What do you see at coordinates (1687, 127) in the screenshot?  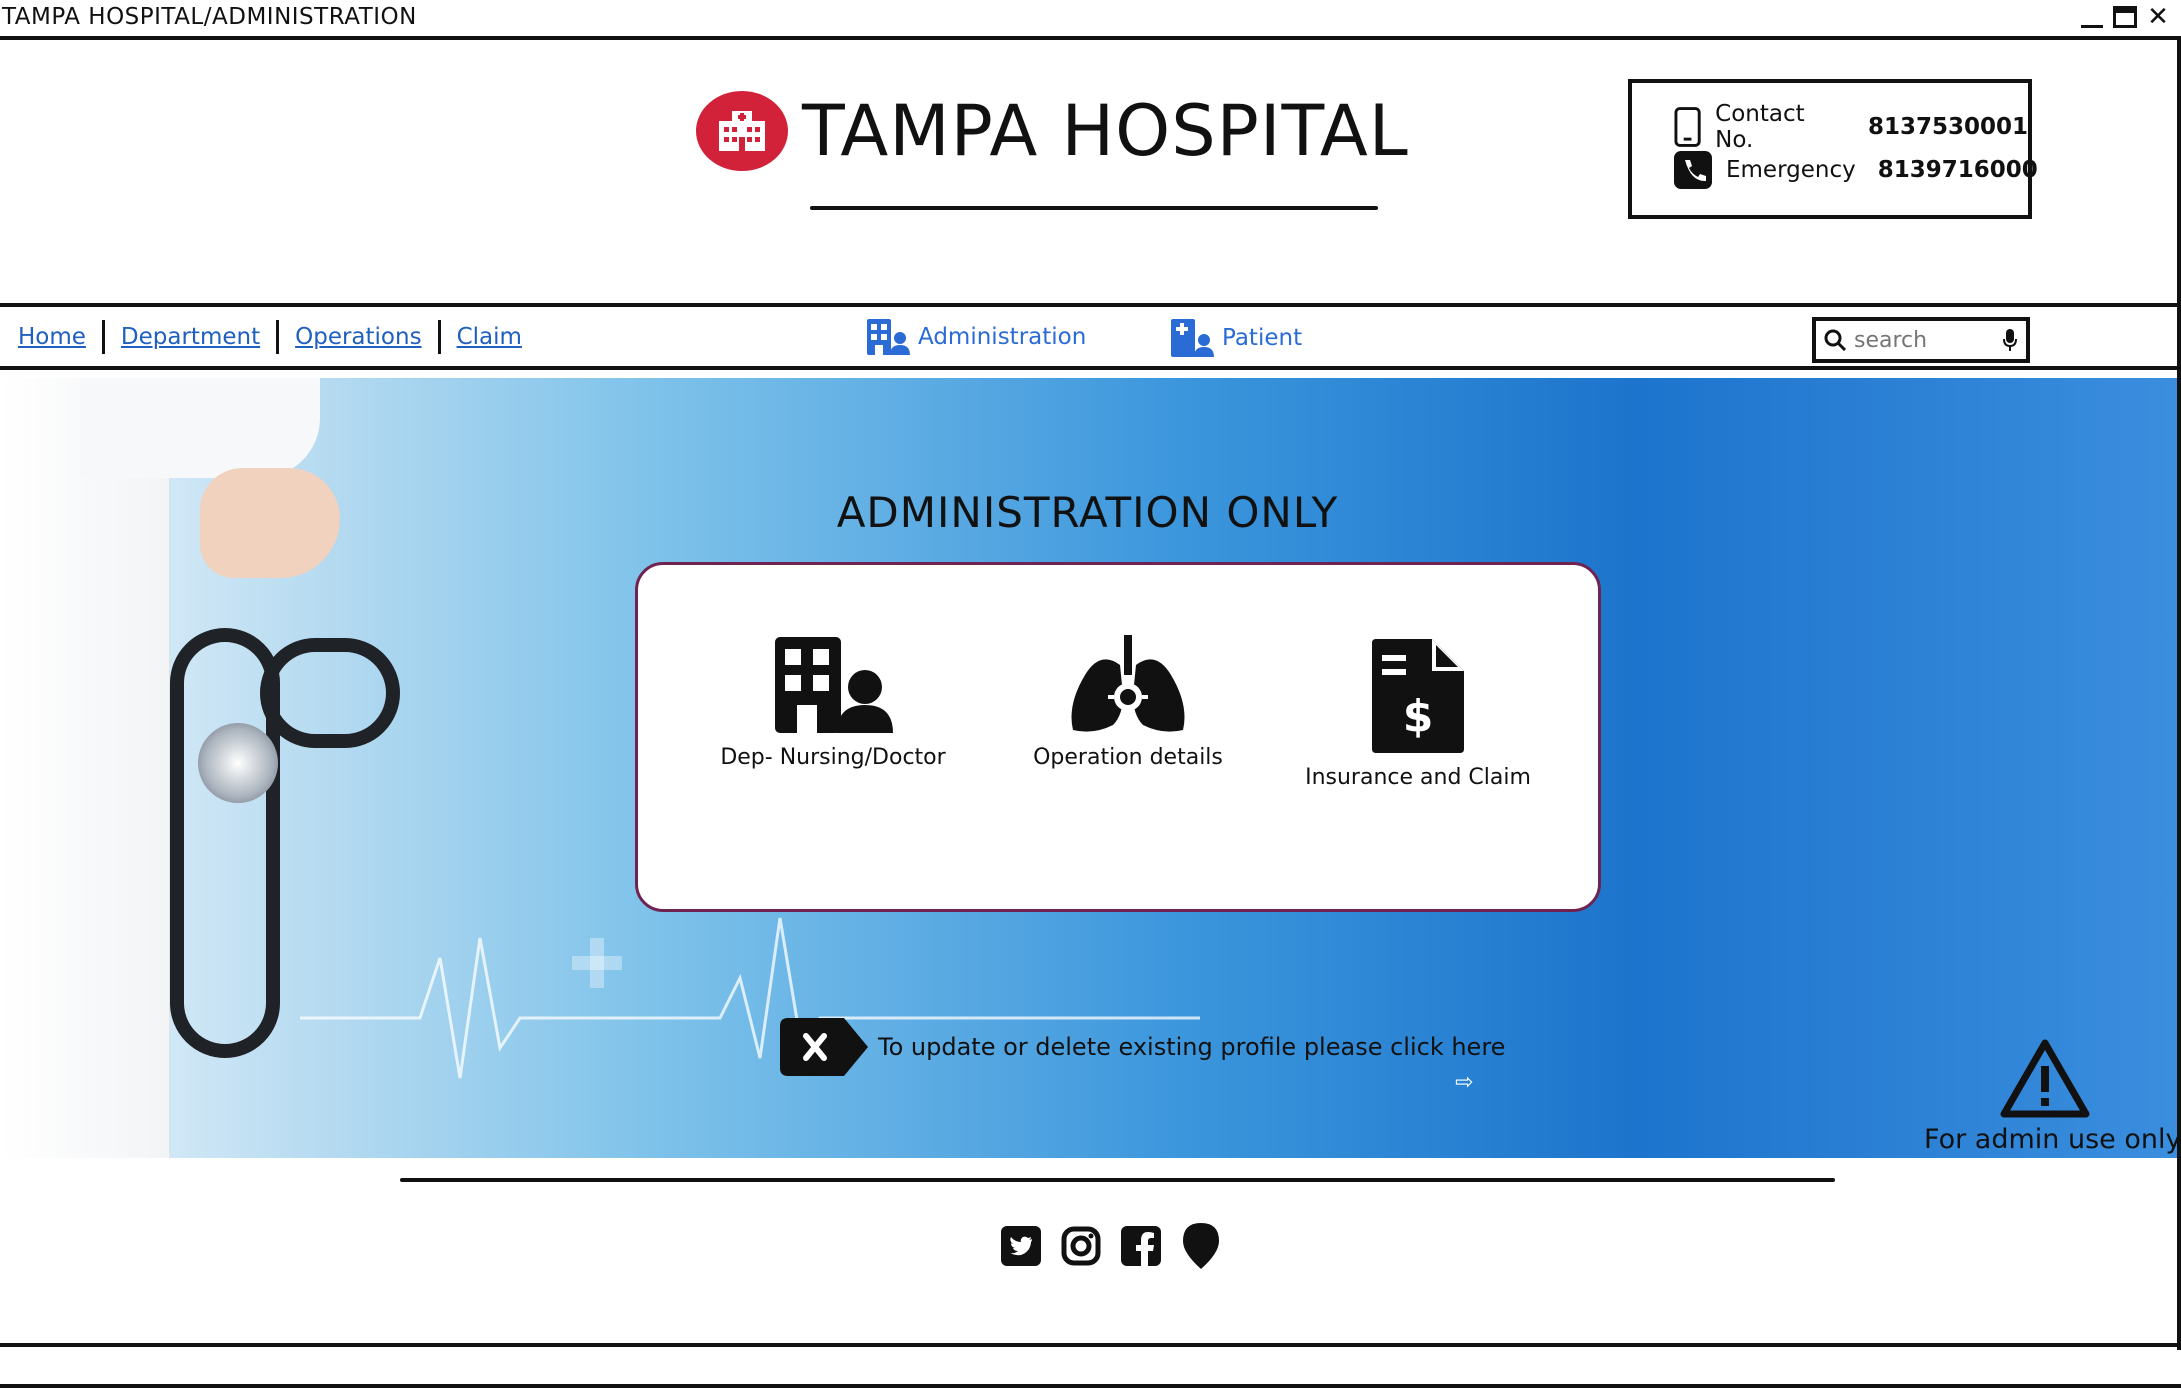 I see `mobile-phone-icon` at bounding box center [1687, 127].